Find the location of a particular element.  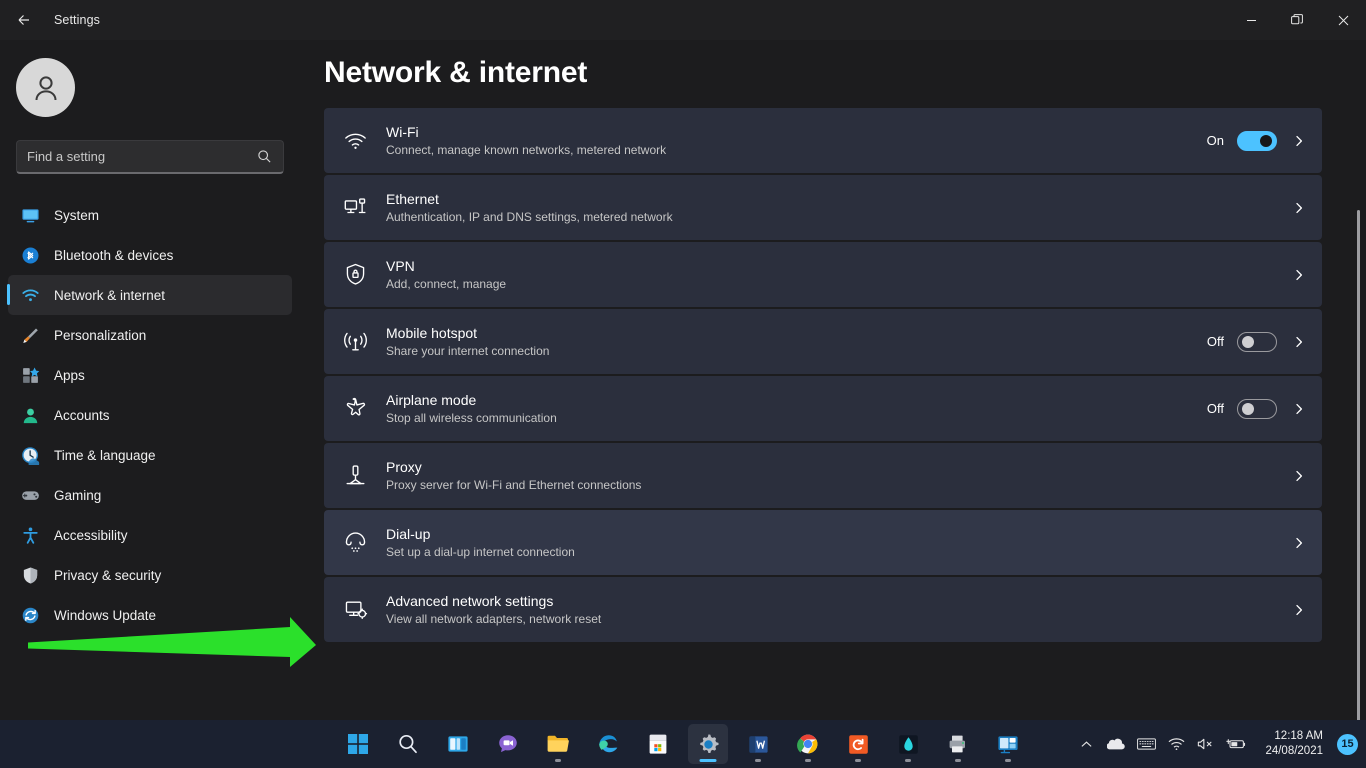

sidebar-item-system: System is located at coordinates (150, 215).